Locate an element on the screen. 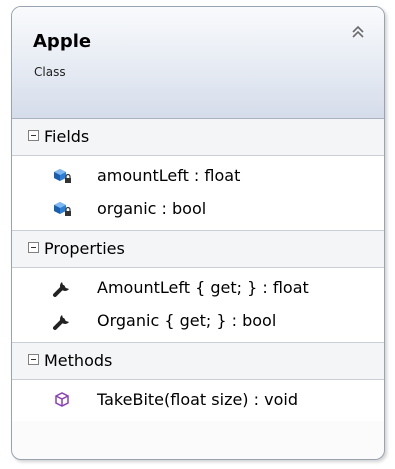 Image resolution: width=395 pixels, height=469 pixels. field-item: amountLeft : float is located at coordinates (198, 176).